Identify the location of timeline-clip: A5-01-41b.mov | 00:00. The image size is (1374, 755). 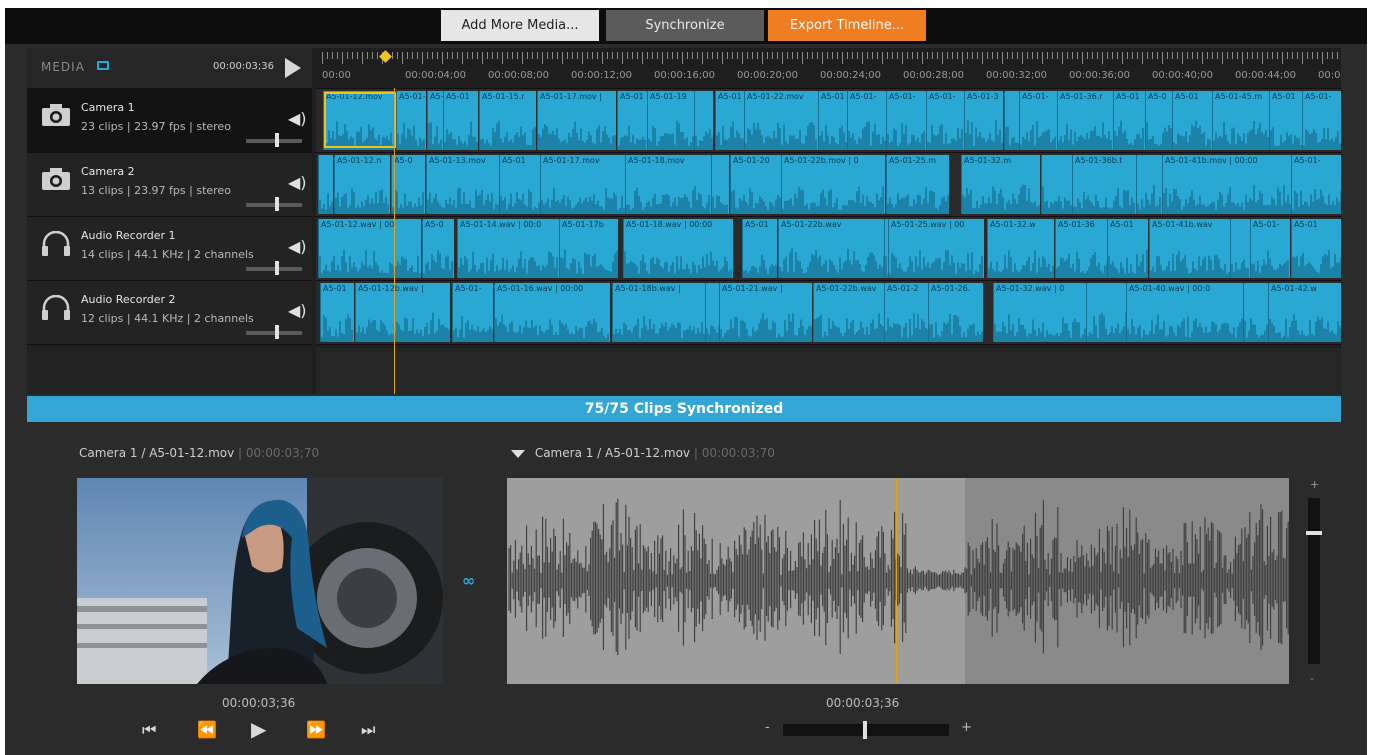
(1226, 184).